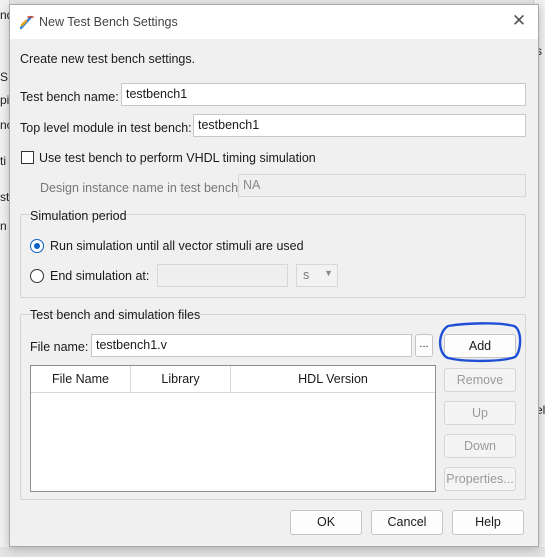  I want to click on test-bench-name-label: Test bench name:, so click(69, 97).